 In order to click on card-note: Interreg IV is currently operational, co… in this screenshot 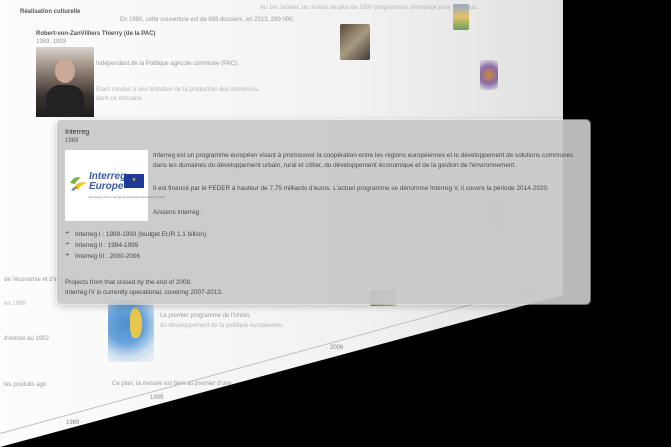, I will do `click(144, 292)`.